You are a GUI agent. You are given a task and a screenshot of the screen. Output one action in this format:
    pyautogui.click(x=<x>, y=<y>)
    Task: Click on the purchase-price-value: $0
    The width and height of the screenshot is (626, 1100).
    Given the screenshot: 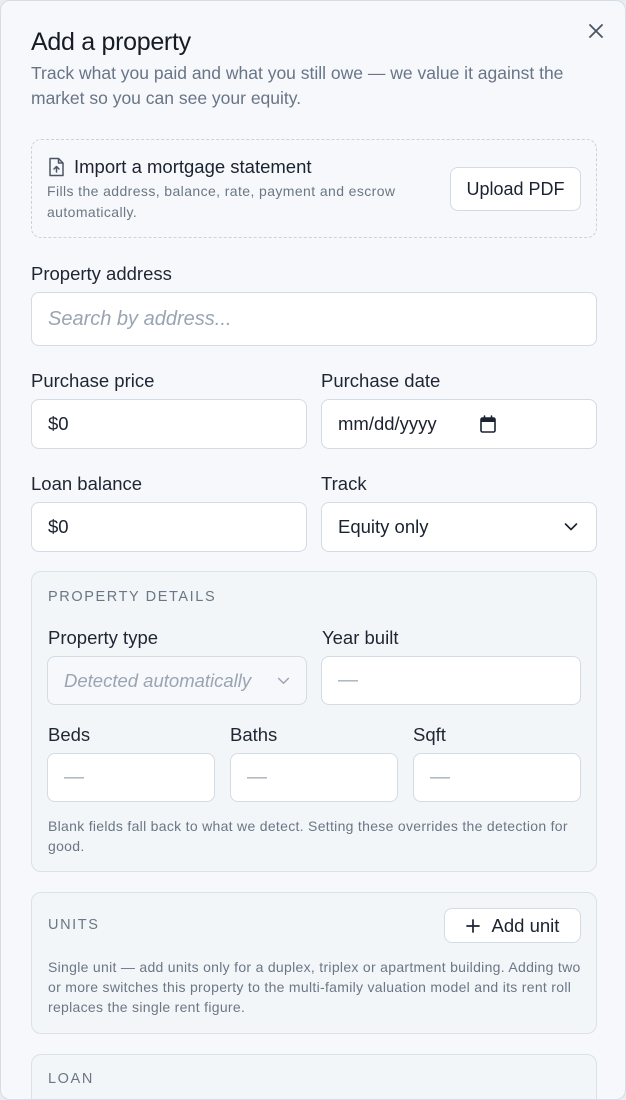 What is the action you would take?
    pyautogui.click(x=58, y=423)
    